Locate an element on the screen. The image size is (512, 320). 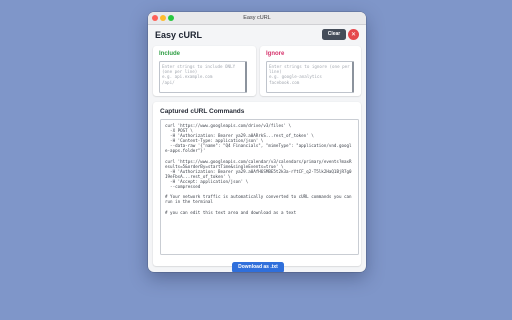
include-label: Include is located at coordinates (170, 54).